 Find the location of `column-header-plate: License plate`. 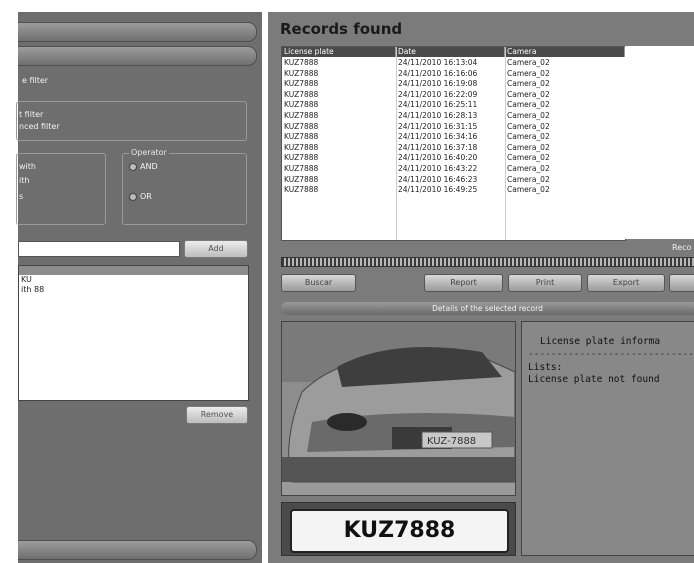

column-header-plate: License plate is located at coordinates (339, 52).